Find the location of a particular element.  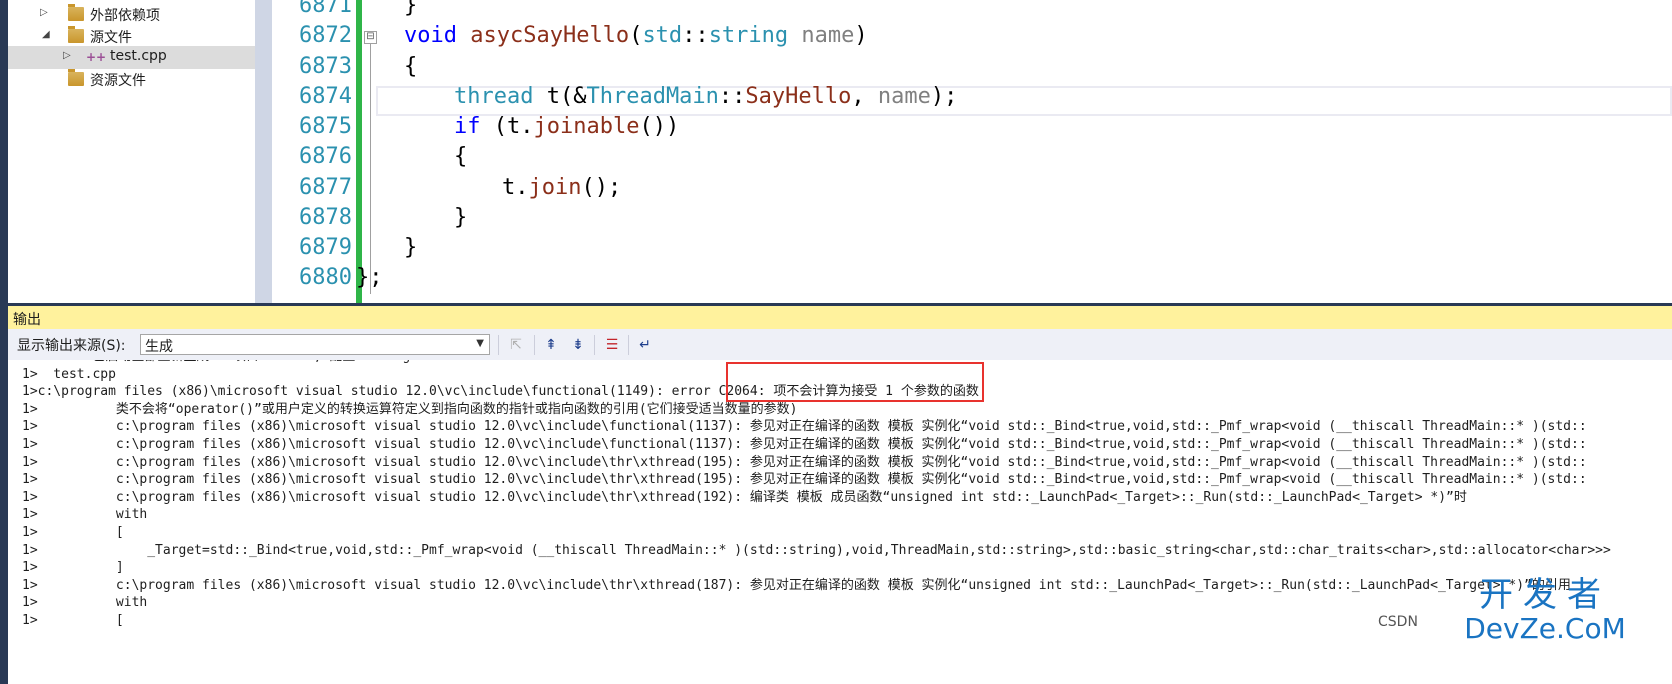

type-token: thread is located at coordinates (494, 96).